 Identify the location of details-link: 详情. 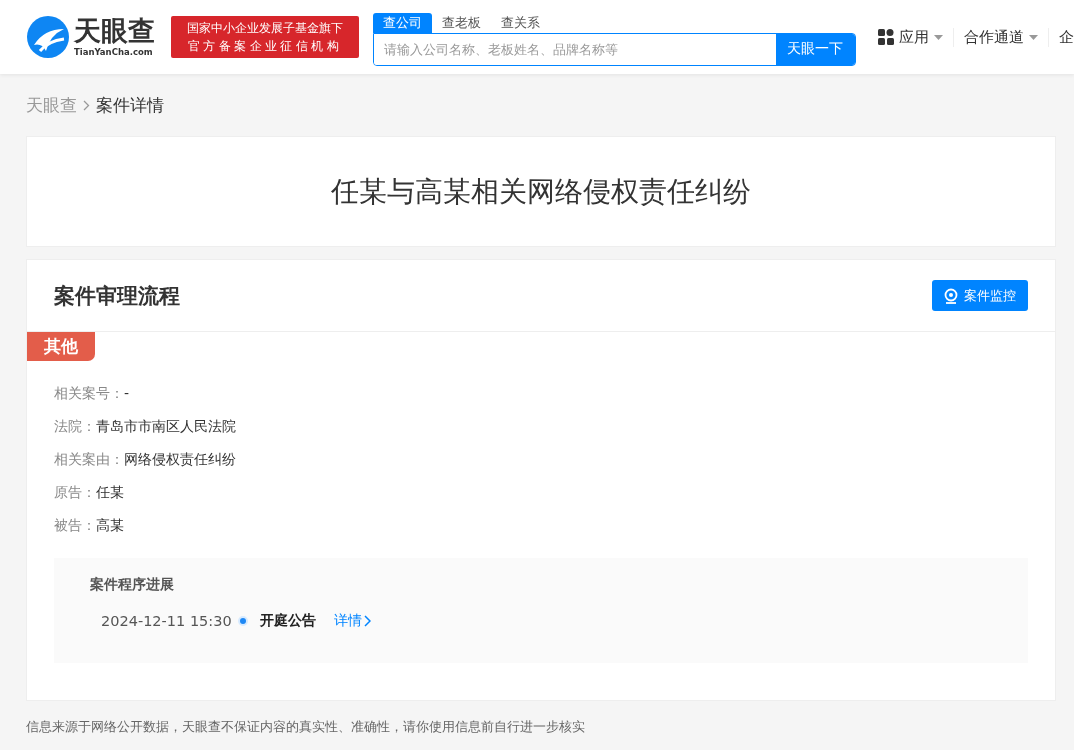
(352, 621).